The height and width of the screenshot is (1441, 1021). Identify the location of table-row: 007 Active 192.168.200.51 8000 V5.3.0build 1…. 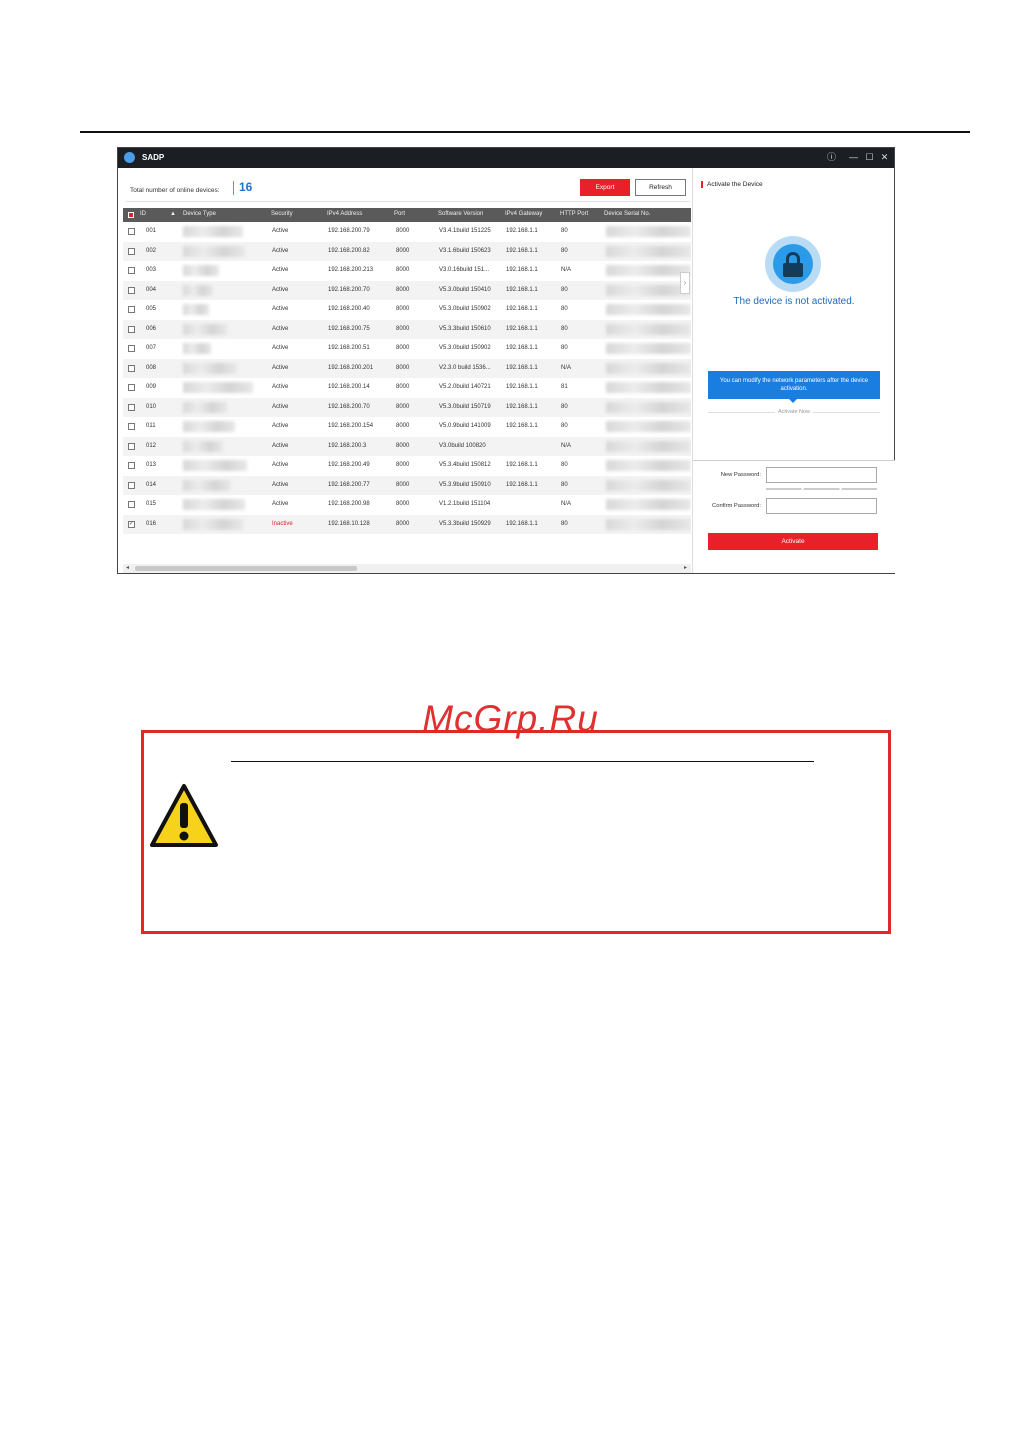
(407, 349).